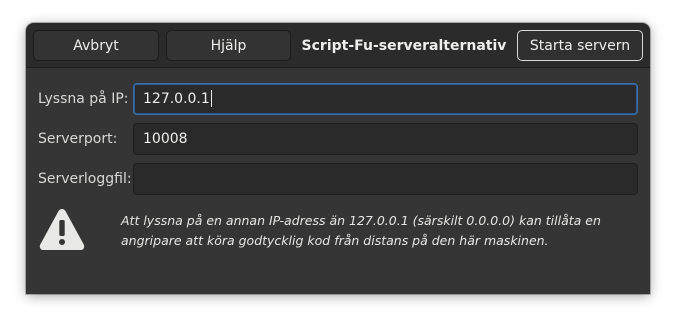 The image size is (676, 322). What do you see at coordinates (580, 45) in the screenshot?
I see `start-server-button: Starta servern` at bounding box center [580, 45].